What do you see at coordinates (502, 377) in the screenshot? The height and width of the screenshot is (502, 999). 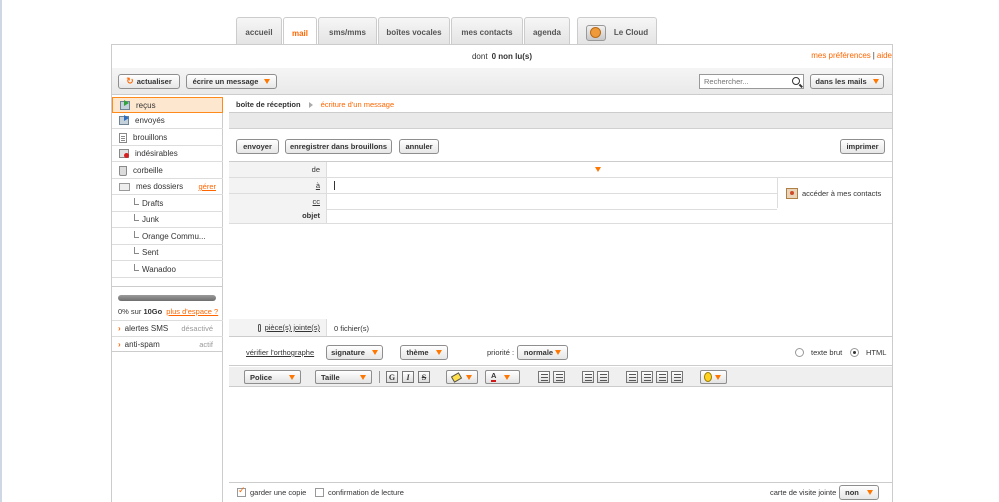 I see `text-color-dropdown: A` at bounding box center [502, 377].